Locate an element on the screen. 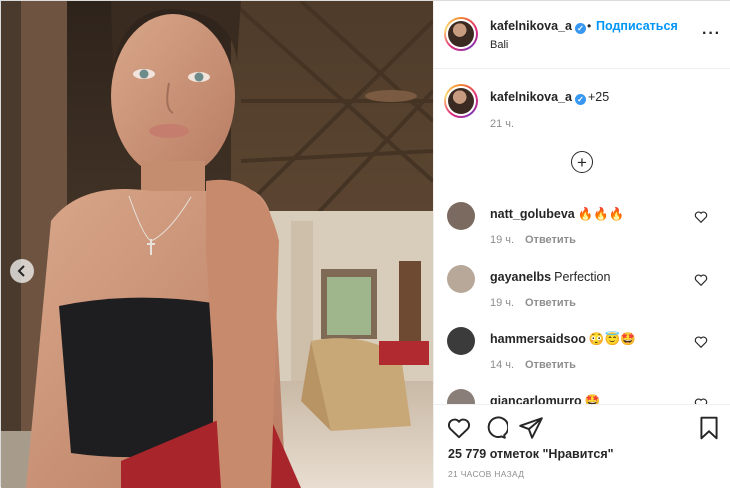  author-avatar is located at coordinates (461, 34).